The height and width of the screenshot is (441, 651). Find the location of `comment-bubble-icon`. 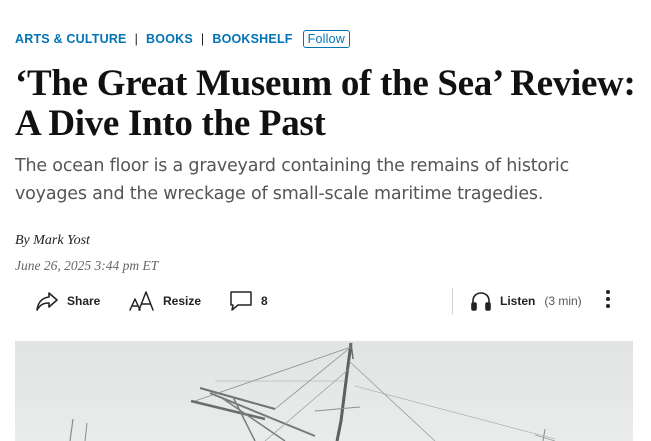

comment-bubble-icon is located at coordinates (241, 301).